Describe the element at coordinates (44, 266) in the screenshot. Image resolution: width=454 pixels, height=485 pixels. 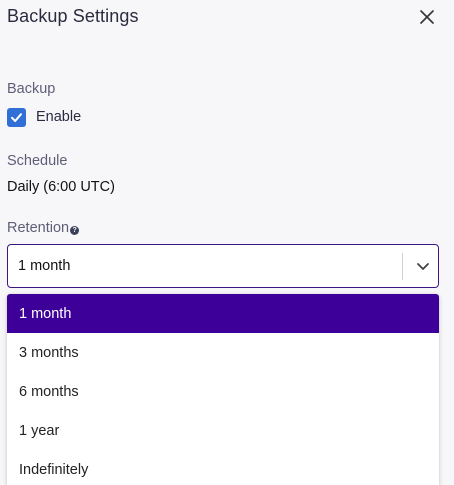
I see `retention-selected-value: 1 month` at that location.